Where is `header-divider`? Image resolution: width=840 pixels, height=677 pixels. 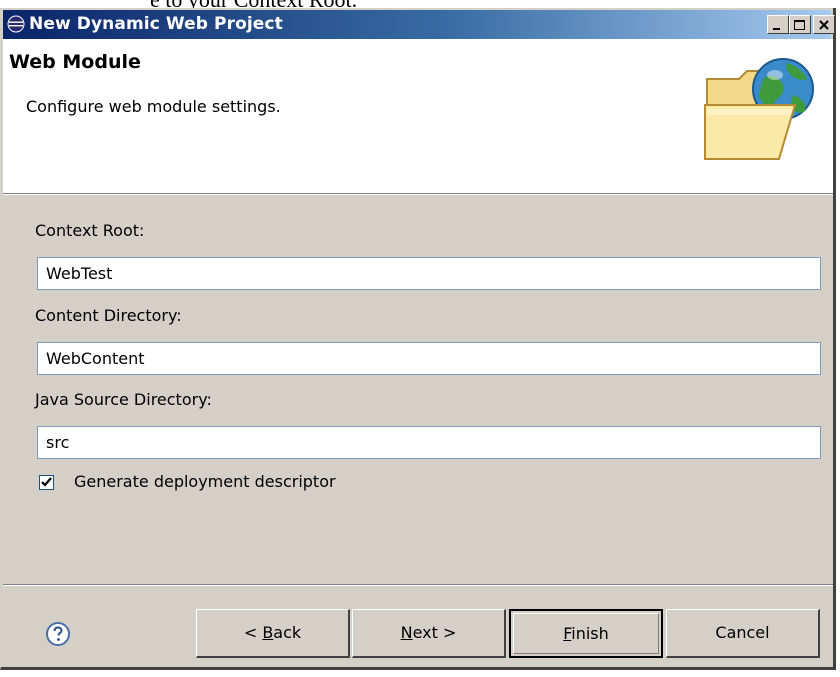
header-divider is located at coordinates (418, 194).